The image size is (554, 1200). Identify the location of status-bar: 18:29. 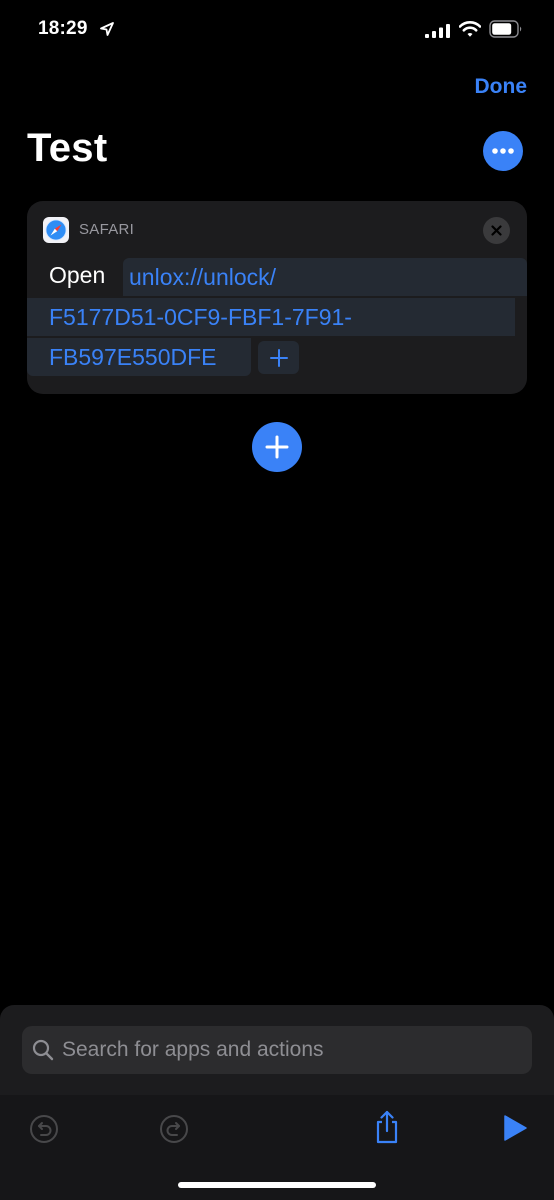
(277, 30).